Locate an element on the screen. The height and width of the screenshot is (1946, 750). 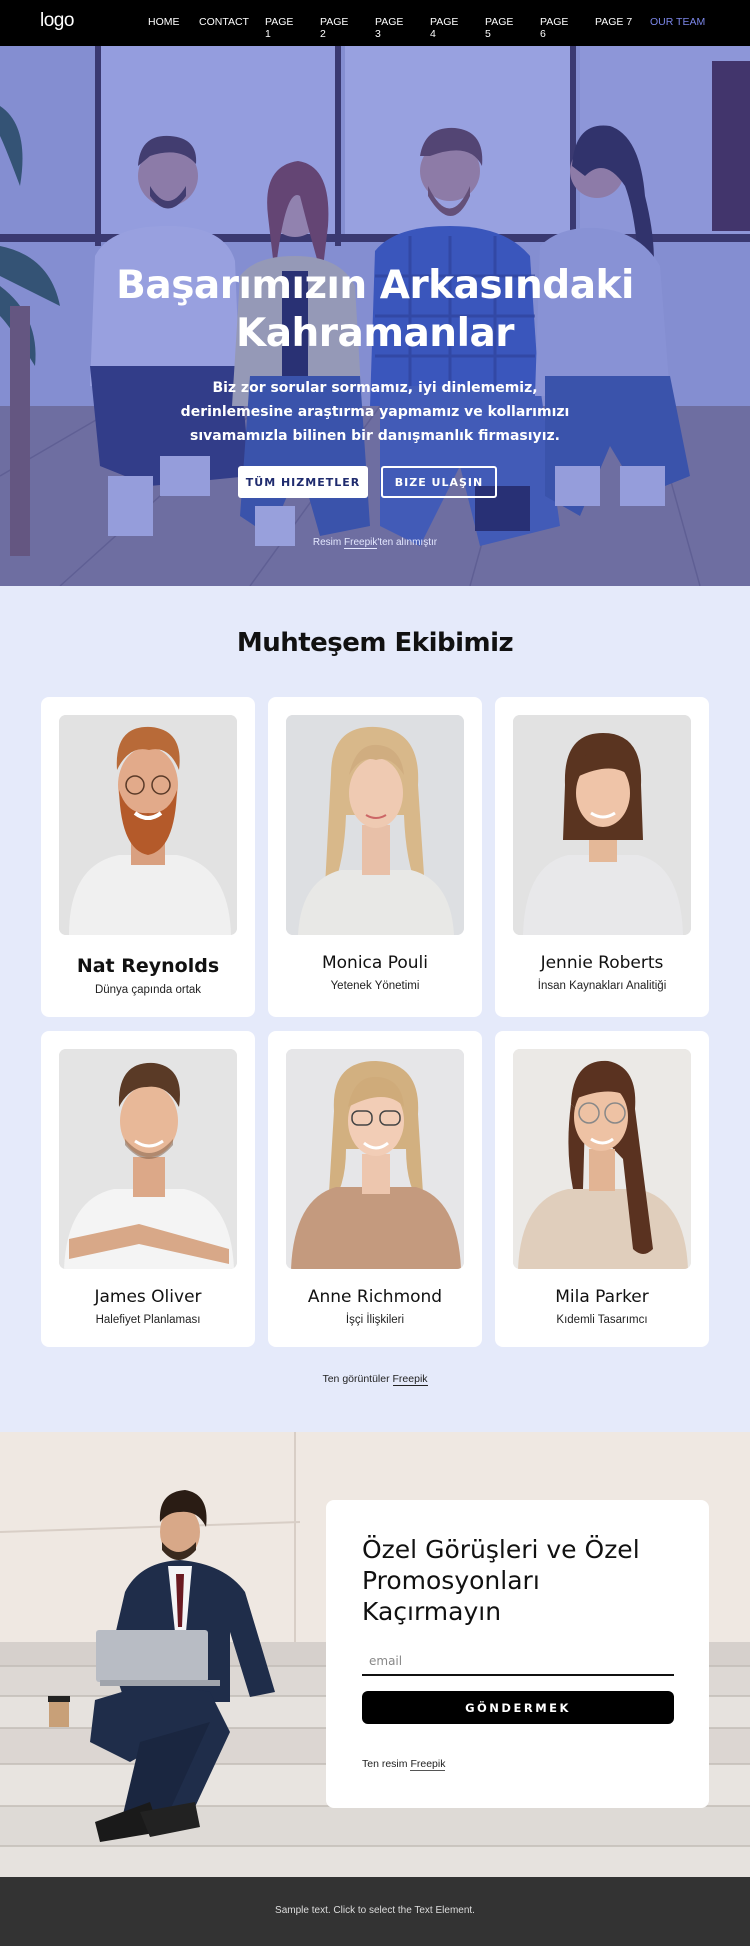
team-image-credit: Ten görüntüler Freepik is located at coordinates (375, 1379).